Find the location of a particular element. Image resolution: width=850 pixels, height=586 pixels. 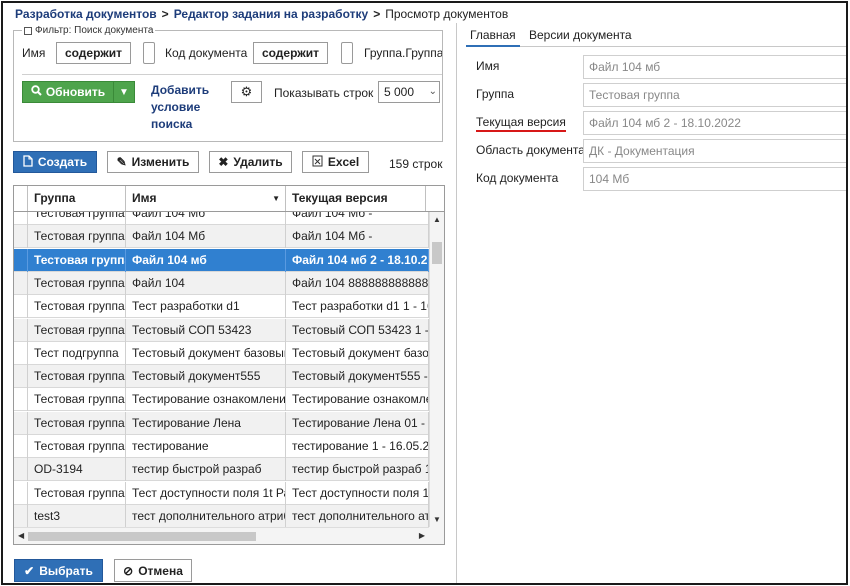

cell-group: test3 is located at coordinates (77, 515).